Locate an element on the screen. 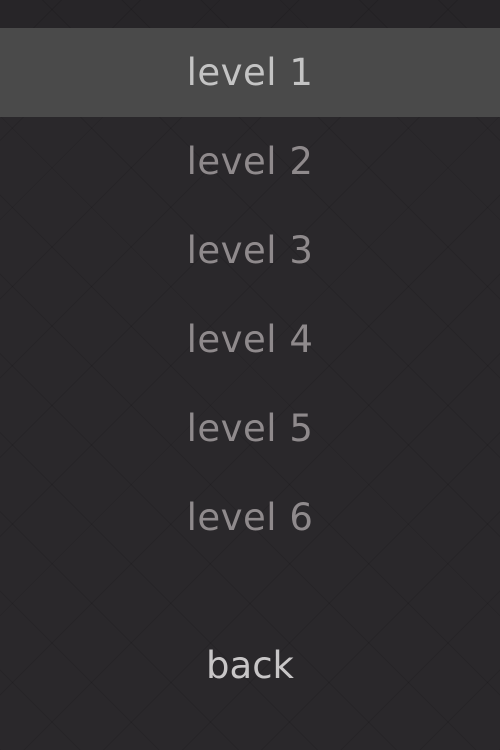 This screenshot has width=500, height=750. level-item-5: level 5 is located at coordinates (250, 428).